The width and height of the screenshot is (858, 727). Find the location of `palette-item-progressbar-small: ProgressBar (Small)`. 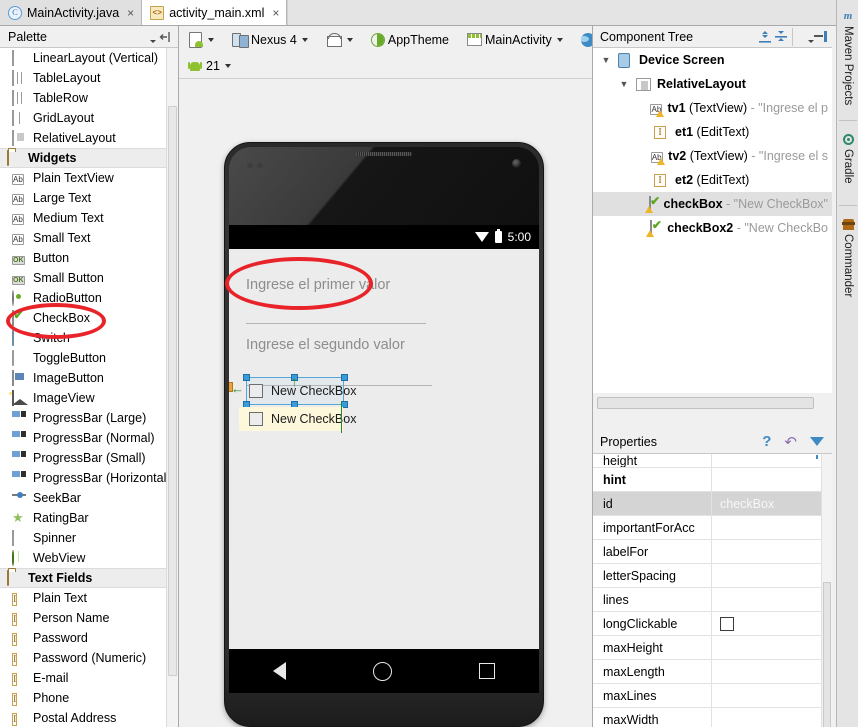

palette-item-progressbar-small: ProgressBar (Small) is located at coordinates (83, 458).